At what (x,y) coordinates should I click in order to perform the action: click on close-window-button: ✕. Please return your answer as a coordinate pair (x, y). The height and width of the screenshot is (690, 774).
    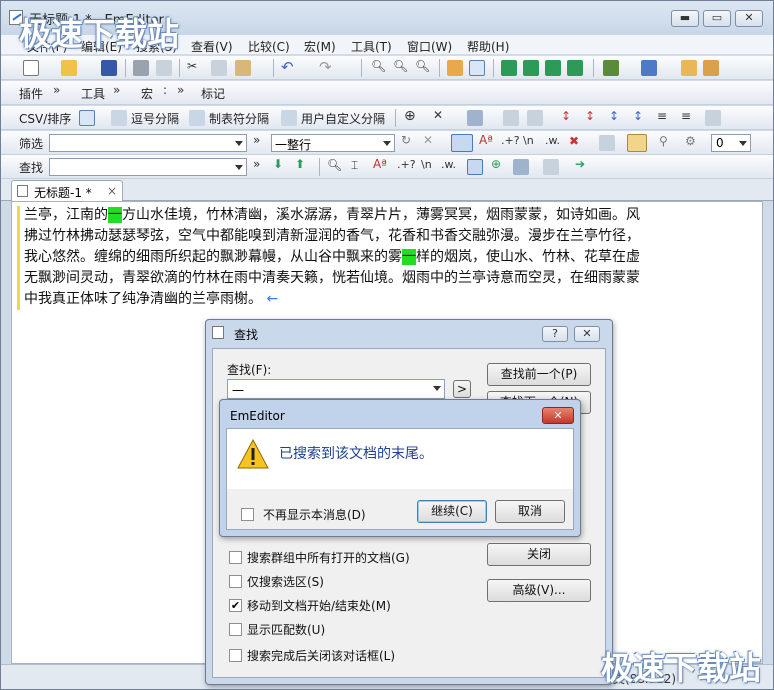
    Looking at the image, I should click on (749, 18).